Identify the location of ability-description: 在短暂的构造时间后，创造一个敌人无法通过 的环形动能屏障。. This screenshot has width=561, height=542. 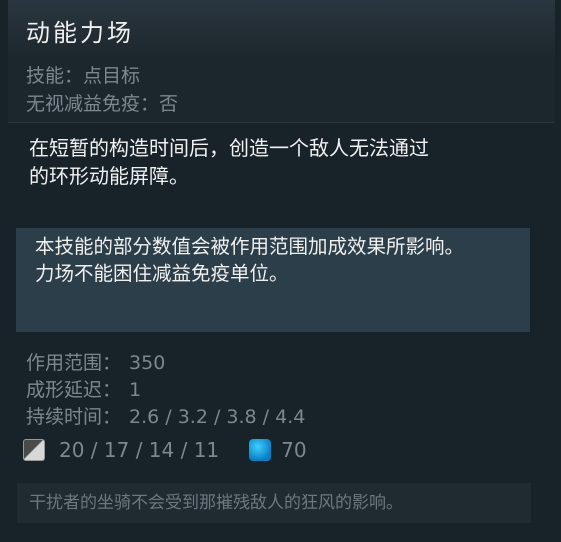
(274, 162).